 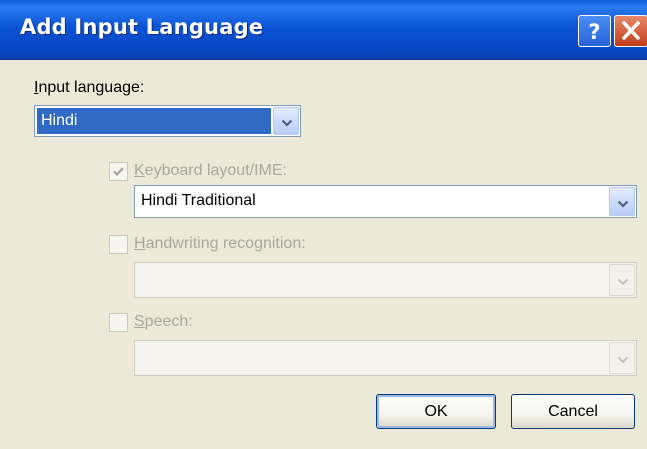 I want to click on ok-button: OK, so click(x=436, y=411).